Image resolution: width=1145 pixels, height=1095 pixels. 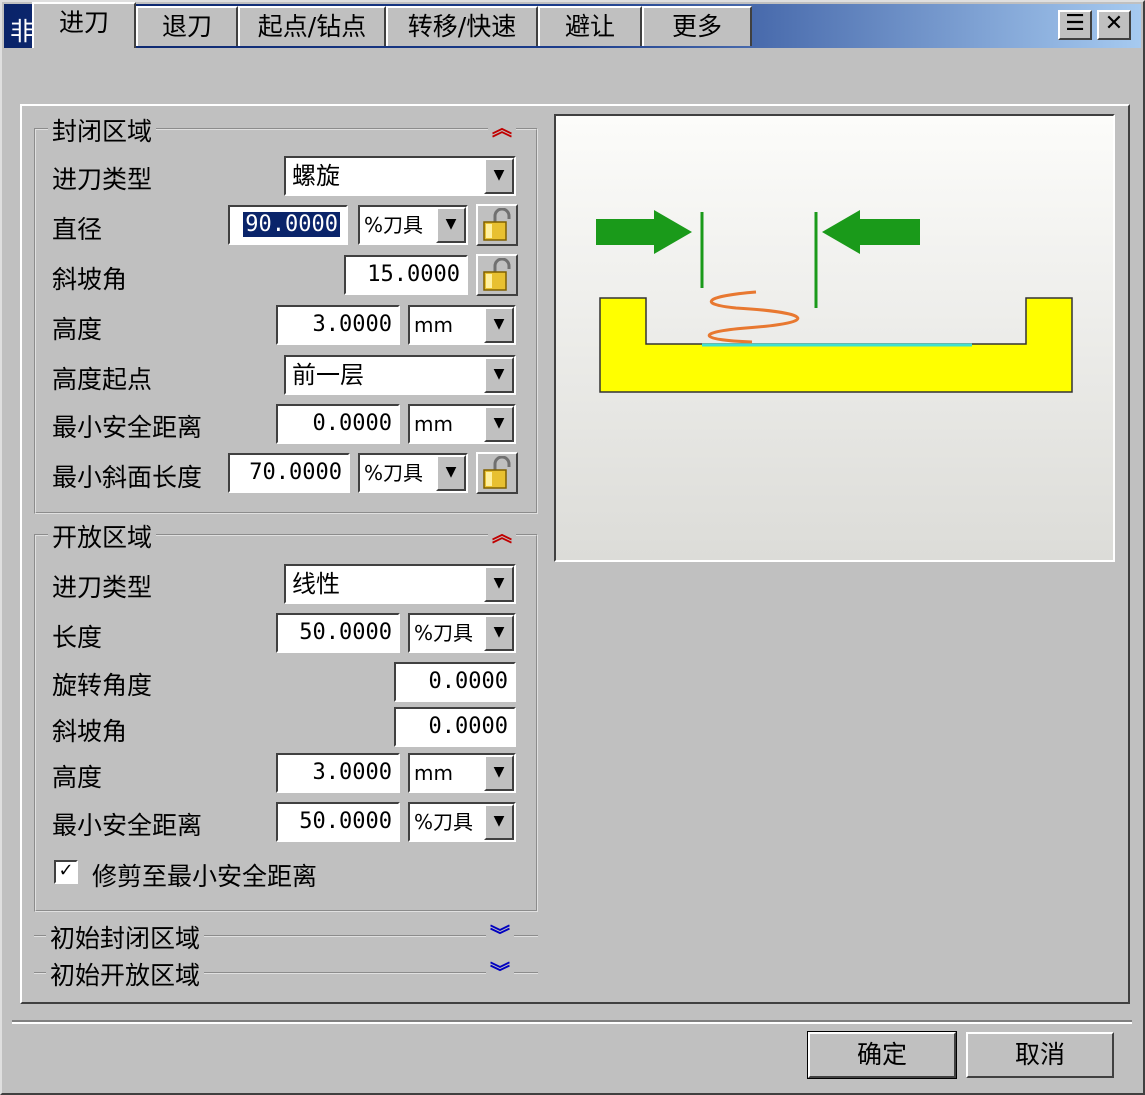 I want to click on open-engage-type-value: 线性, so click(x=316, y=584).